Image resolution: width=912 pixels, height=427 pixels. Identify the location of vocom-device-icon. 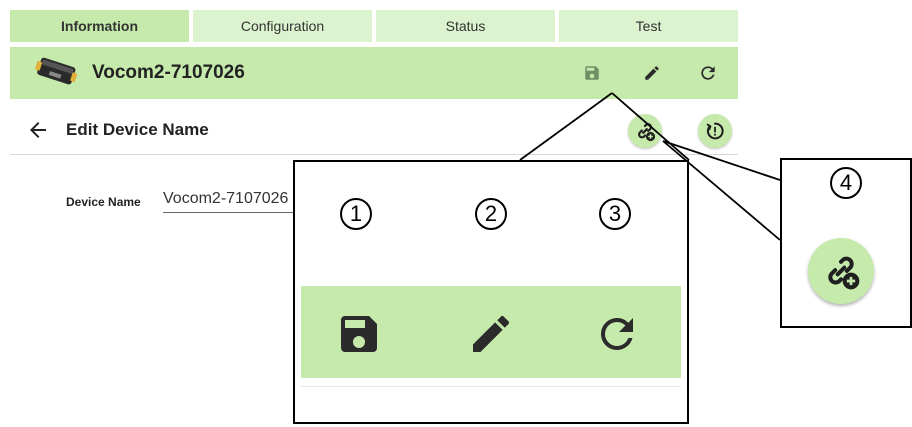
(56, 71).